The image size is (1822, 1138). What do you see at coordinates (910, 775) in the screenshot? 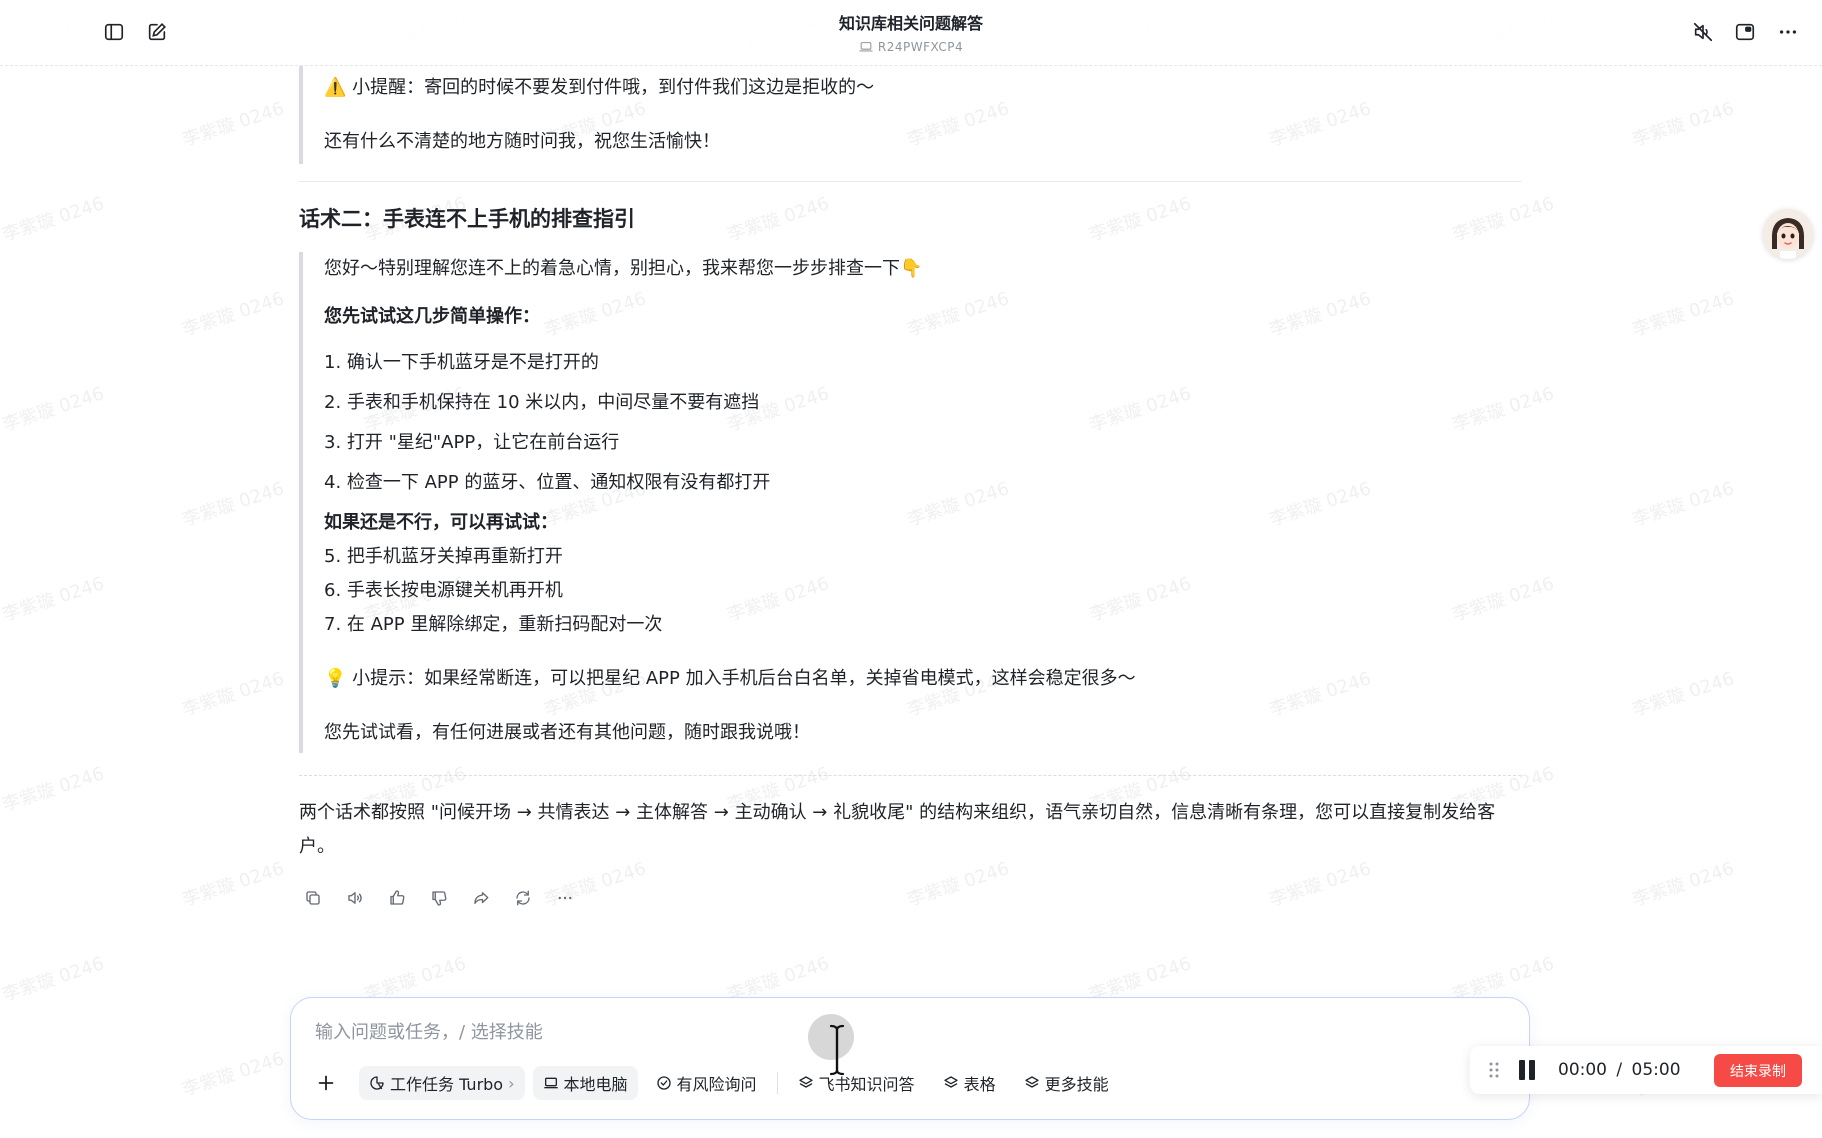
I see `content-divider` at bounding box center [910, 775].